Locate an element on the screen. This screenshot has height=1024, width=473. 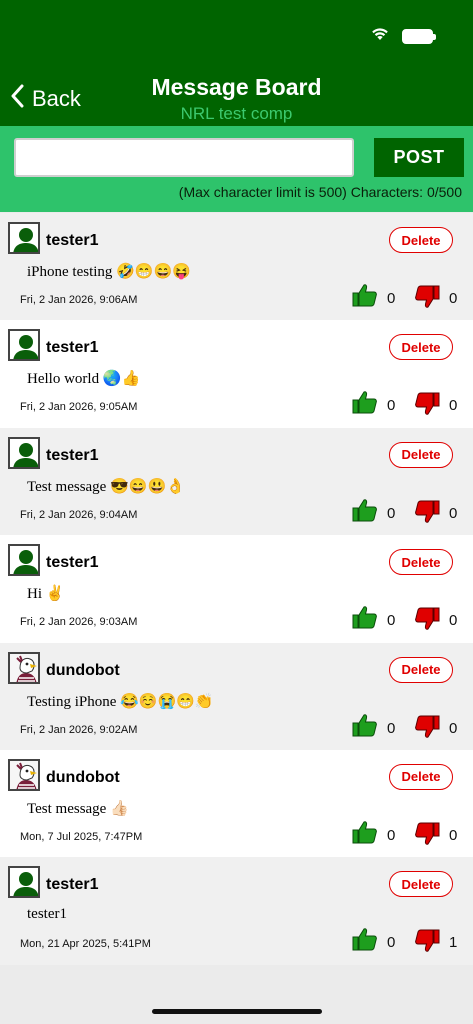
app-header: Back Message Board NRL test comp is located at coordinates (236, 63).